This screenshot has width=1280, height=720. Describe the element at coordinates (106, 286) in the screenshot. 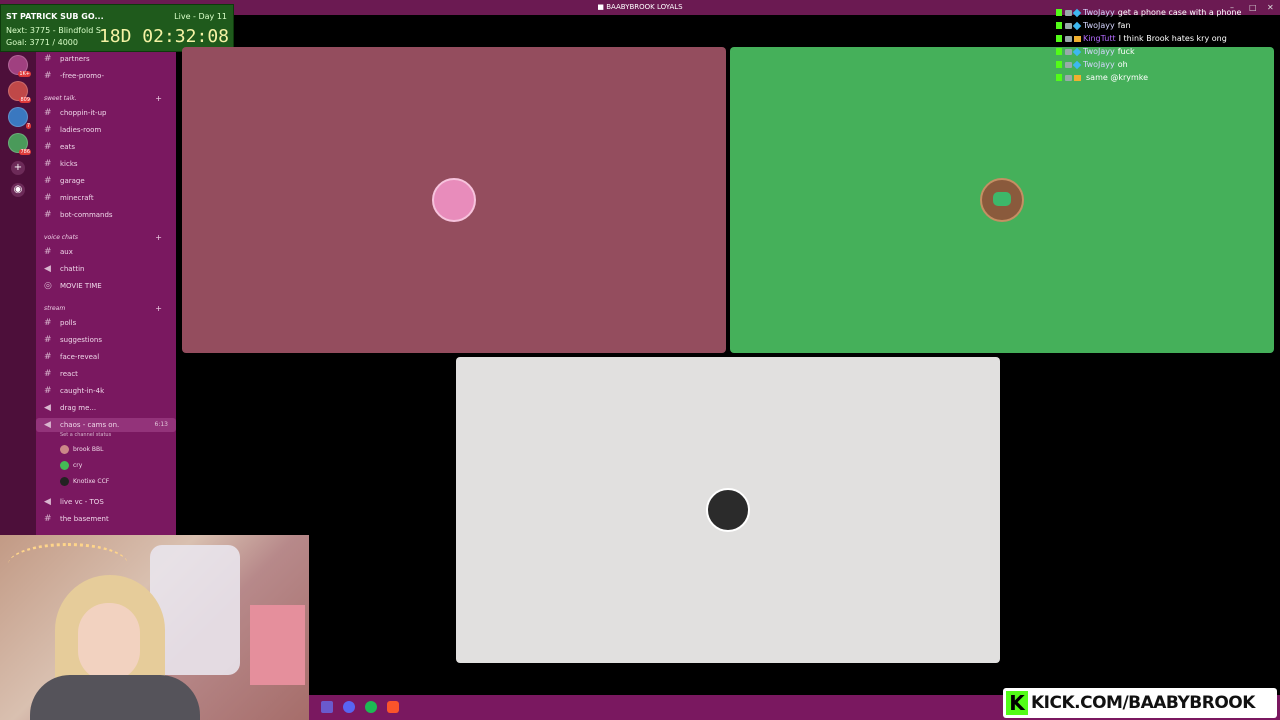

I see `stage-channel-movie-time: ◎ MOVIE TIME` at that location.